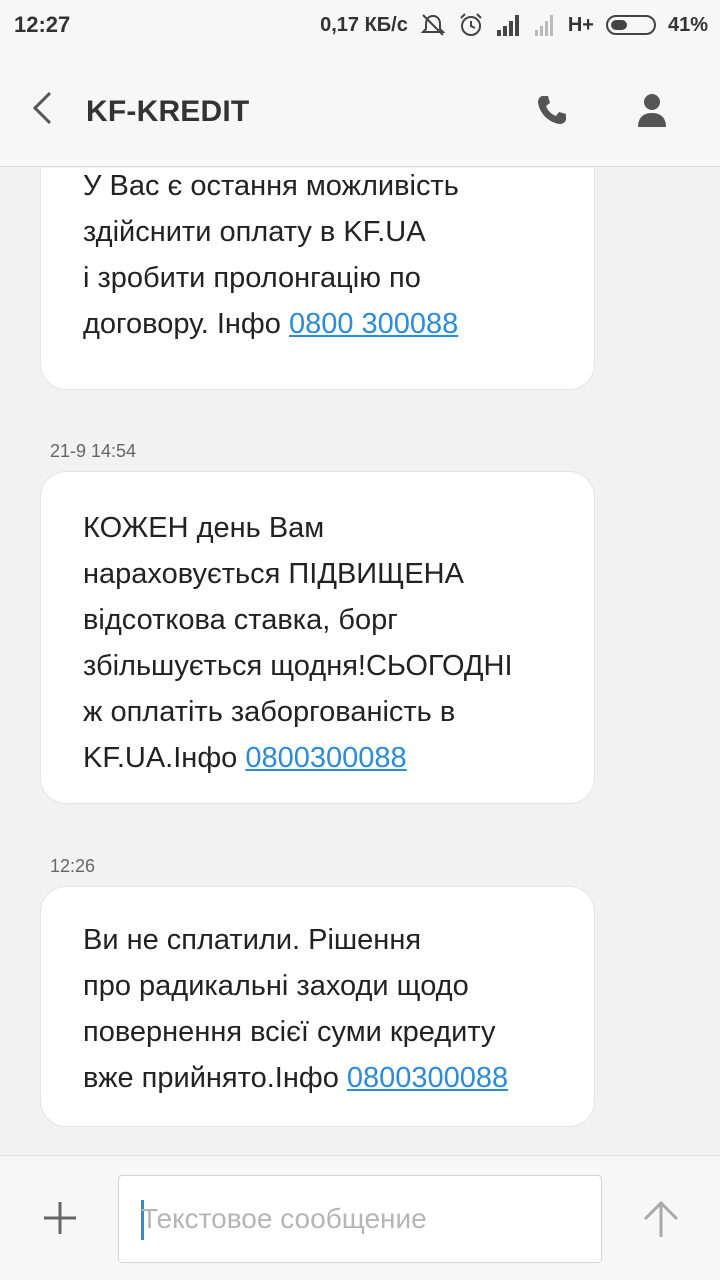 Image resolution: width=720 pixels, height=1280 pixels. I want to click on send-arrow-icon, so click(661, 1218).